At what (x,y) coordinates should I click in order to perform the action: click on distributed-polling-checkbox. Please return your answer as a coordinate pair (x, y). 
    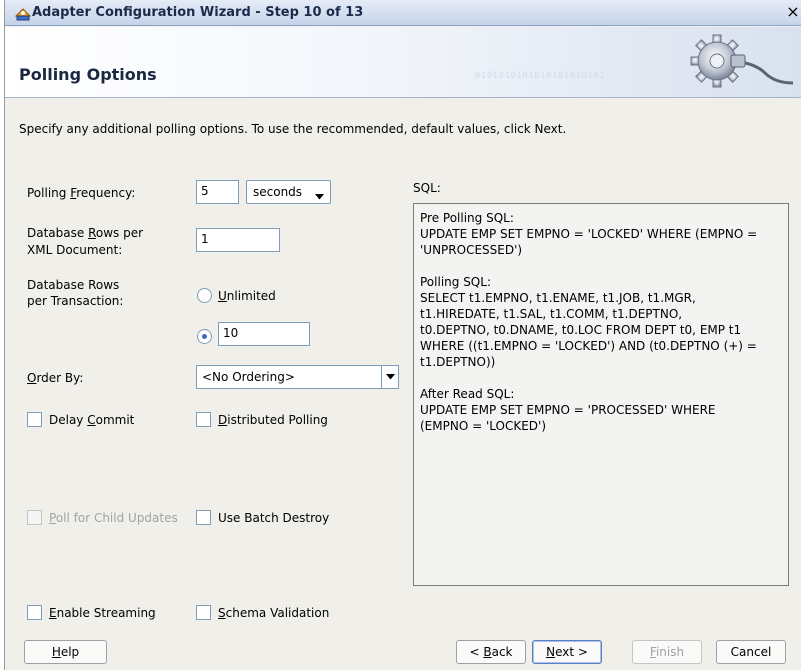
    Looking at the image, I should click on (203, 419).